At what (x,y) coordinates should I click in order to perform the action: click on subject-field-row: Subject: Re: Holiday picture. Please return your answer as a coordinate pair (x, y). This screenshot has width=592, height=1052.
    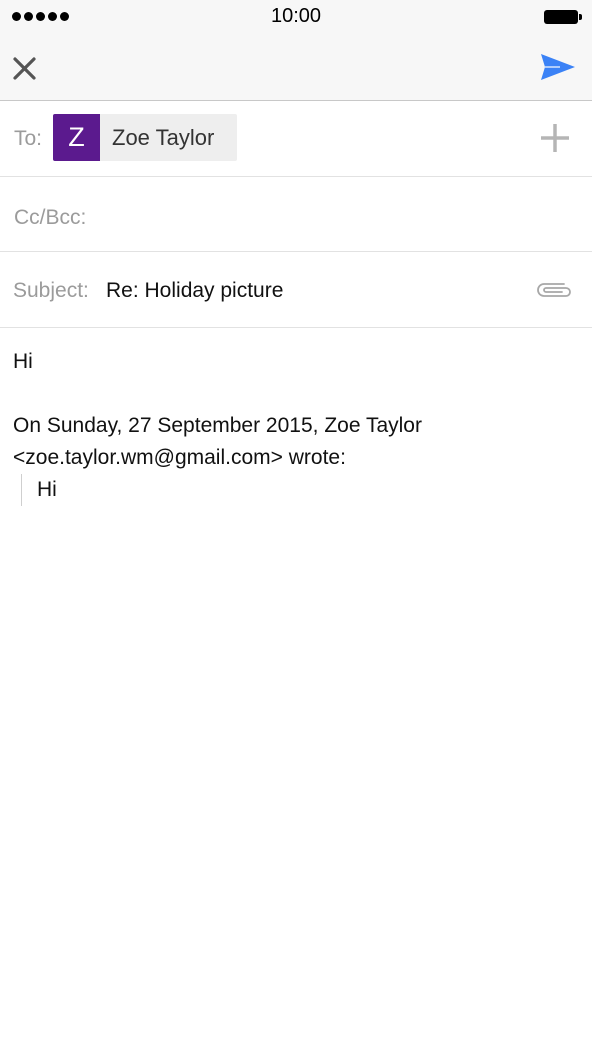
    Looking at the image, I should click on (296, 290).